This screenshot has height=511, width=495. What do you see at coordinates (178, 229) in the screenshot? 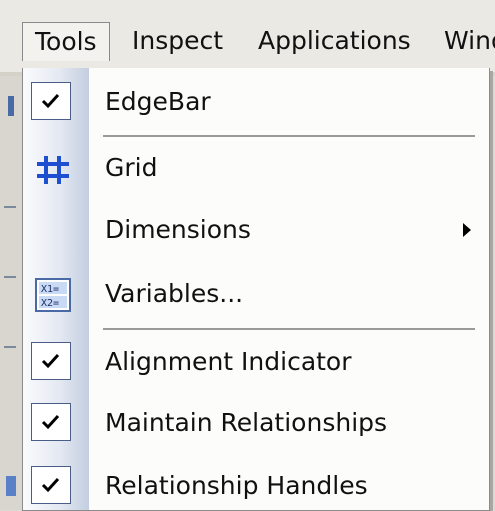
I see `menu-item-label: Dimensions` at bounding box center [178, 229].